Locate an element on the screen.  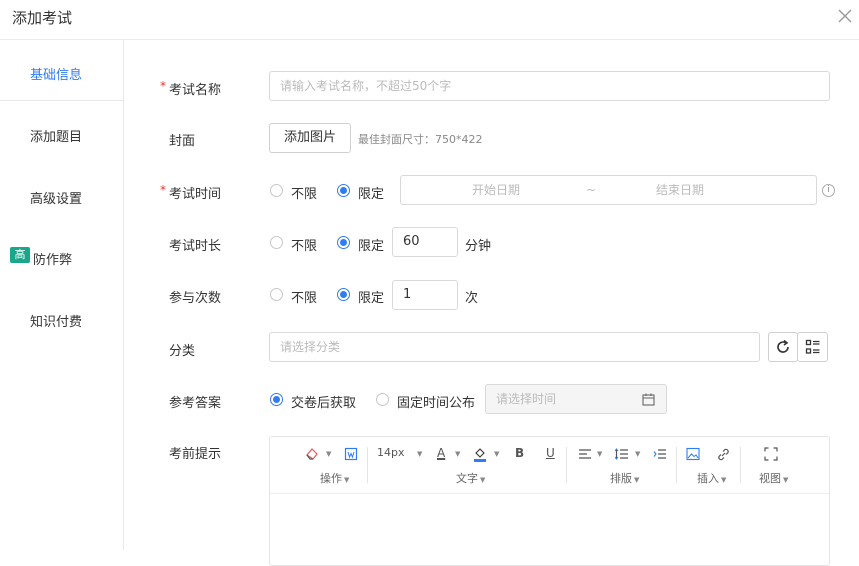
category-manage-button is located at coordinates (812, 347).